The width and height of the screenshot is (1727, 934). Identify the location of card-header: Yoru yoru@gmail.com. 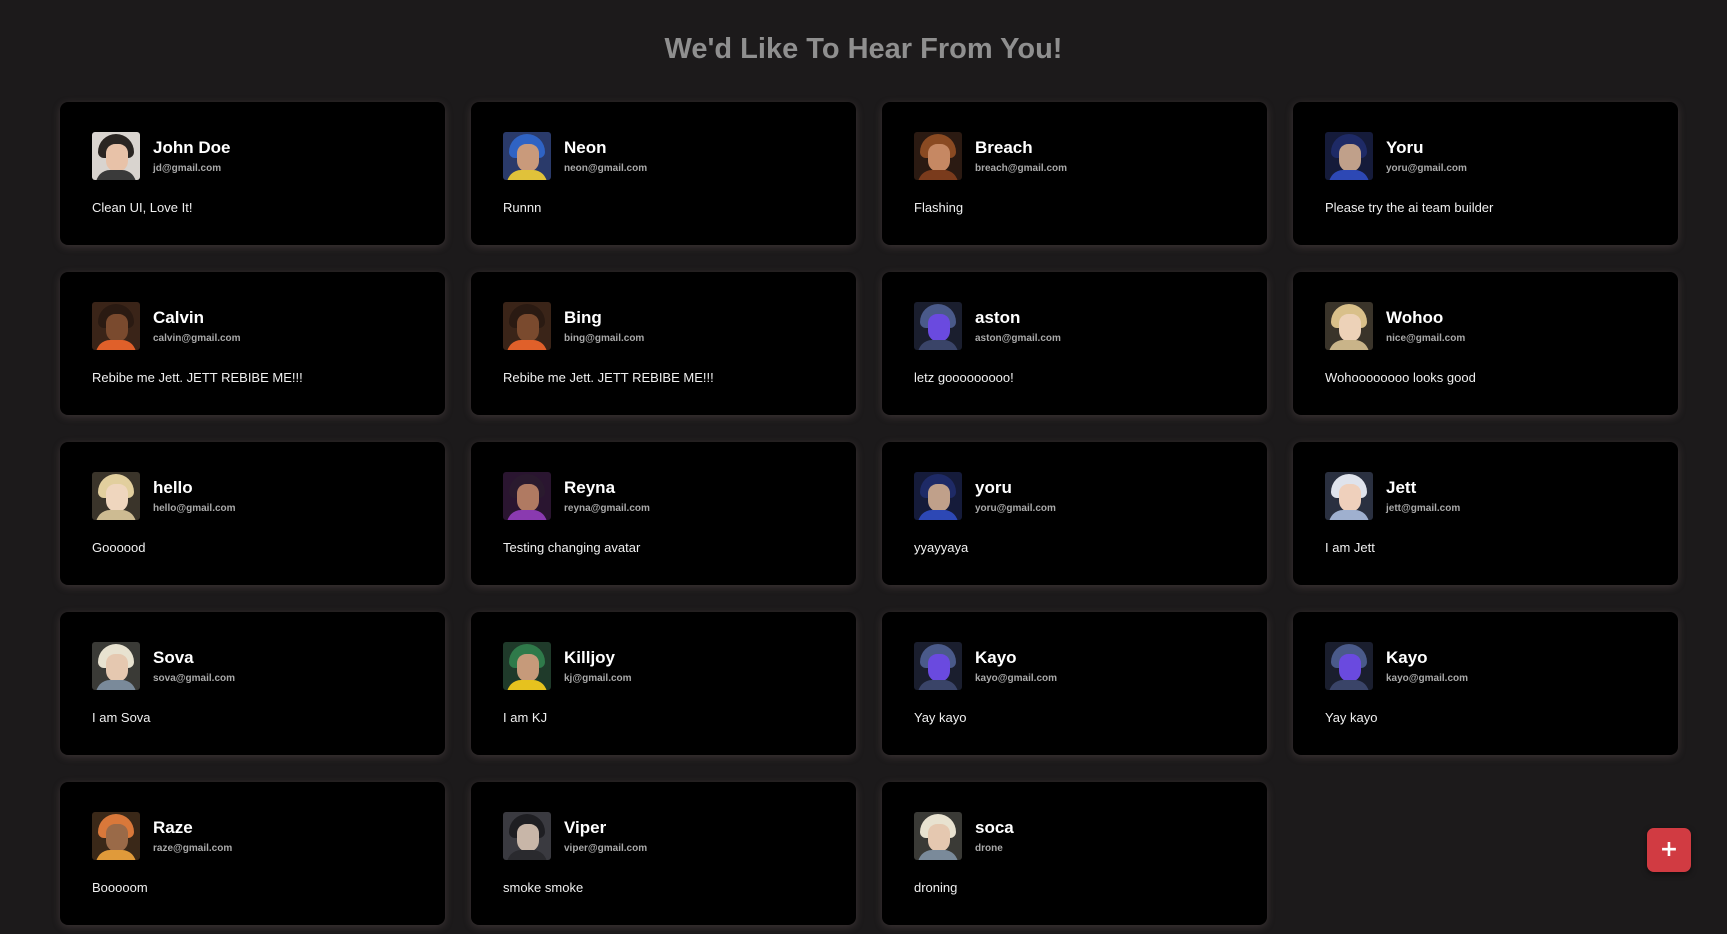
(1485, 156).